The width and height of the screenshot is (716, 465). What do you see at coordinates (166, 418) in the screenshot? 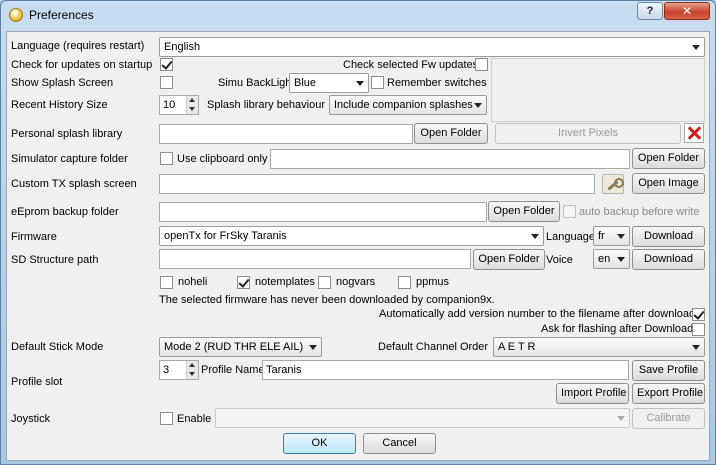
I see `joystick-enable-checkbox` at bounding box center [166, 418].